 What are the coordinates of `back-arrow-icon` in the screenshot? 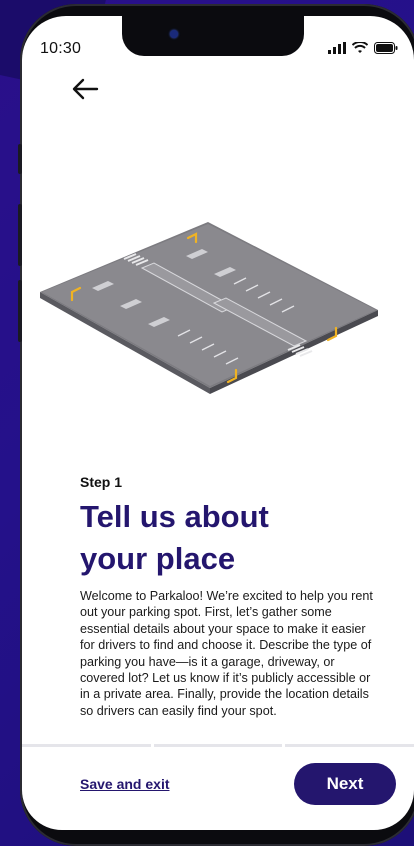 It's located at (85, 89).